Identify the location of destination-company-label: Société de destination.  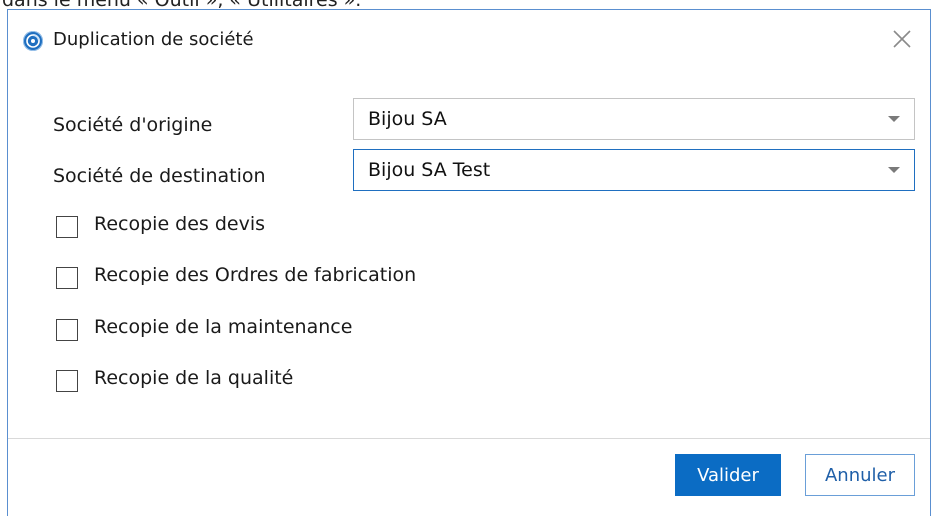
(159, 176).